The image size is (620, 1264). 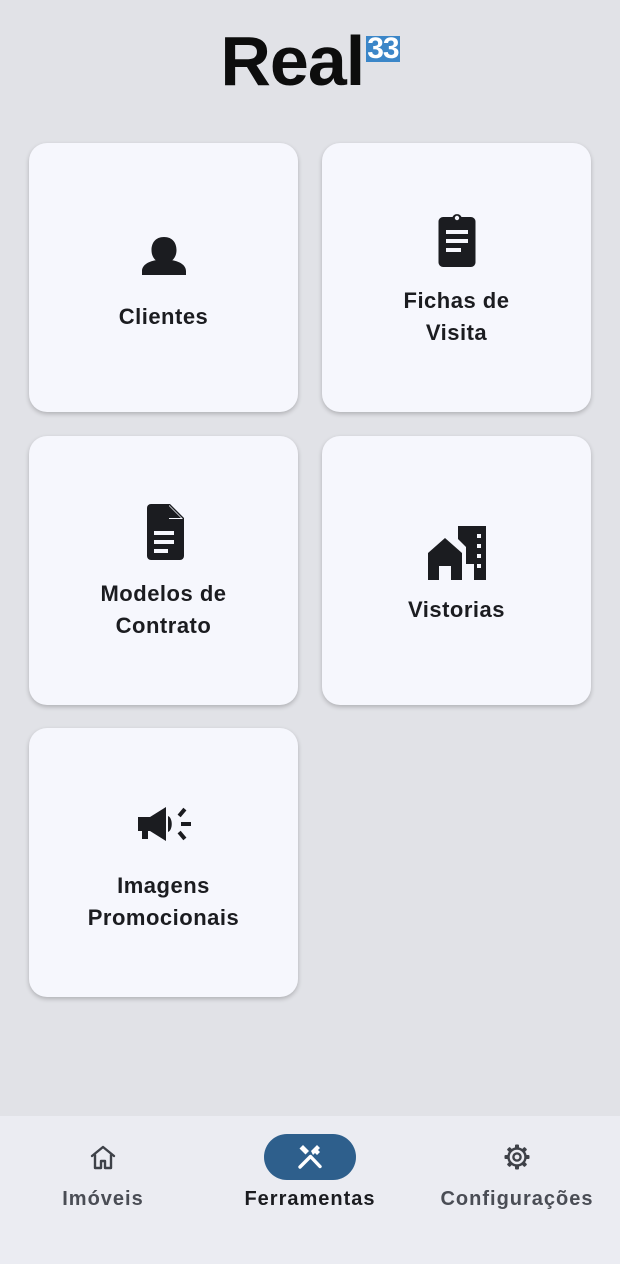 I want to click on card-label: Clientes, so click(x=163, y=316).